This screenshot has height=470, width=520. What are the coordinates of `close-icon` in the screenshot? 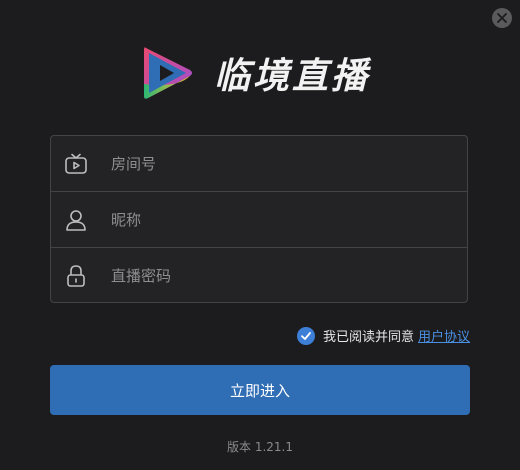 It's located at (502, 18).